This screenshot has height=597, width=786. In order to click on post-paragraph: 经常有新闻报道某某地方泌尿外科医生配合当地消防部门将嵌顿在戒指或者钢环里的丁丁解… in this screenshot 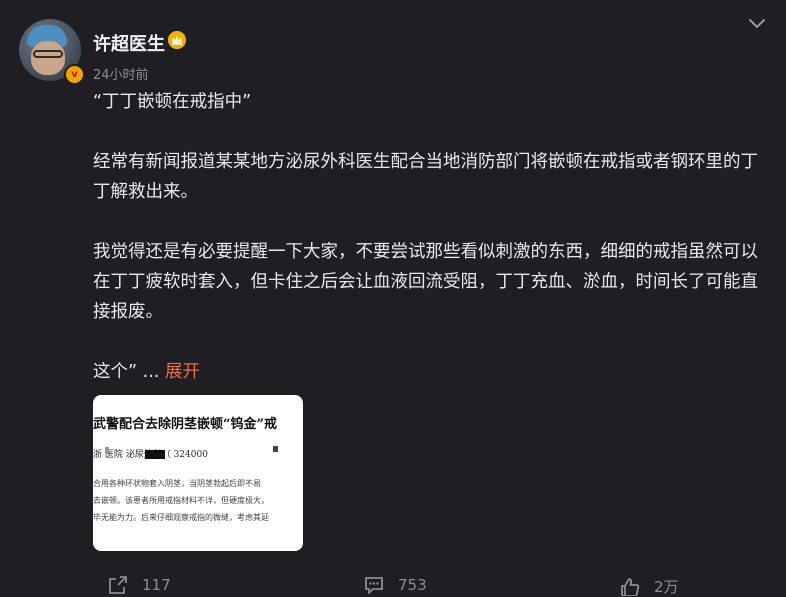, I will do `click(425, 177)`.